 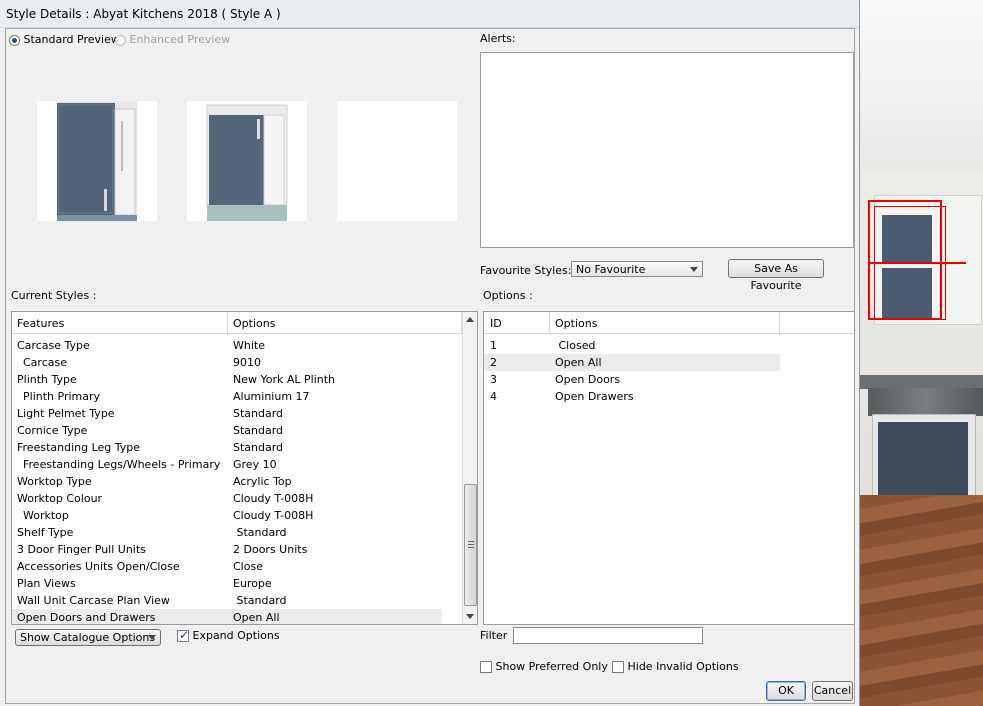 I want to click on column-header-features: Features, so click(x=40, y=323).